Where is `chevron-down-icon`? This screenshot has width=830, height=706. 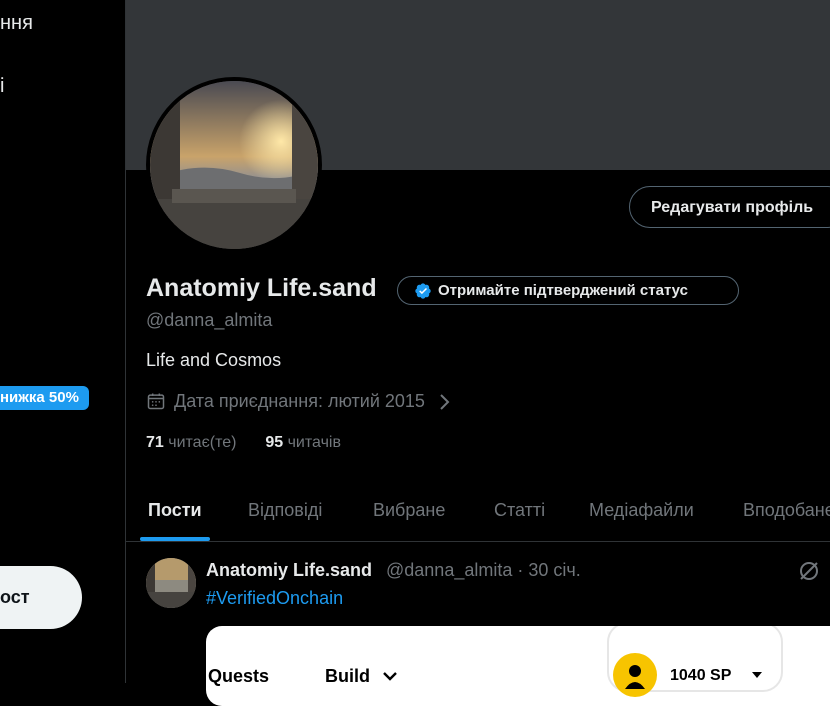 chevron-down-icon is located at coordinates (390, 676).